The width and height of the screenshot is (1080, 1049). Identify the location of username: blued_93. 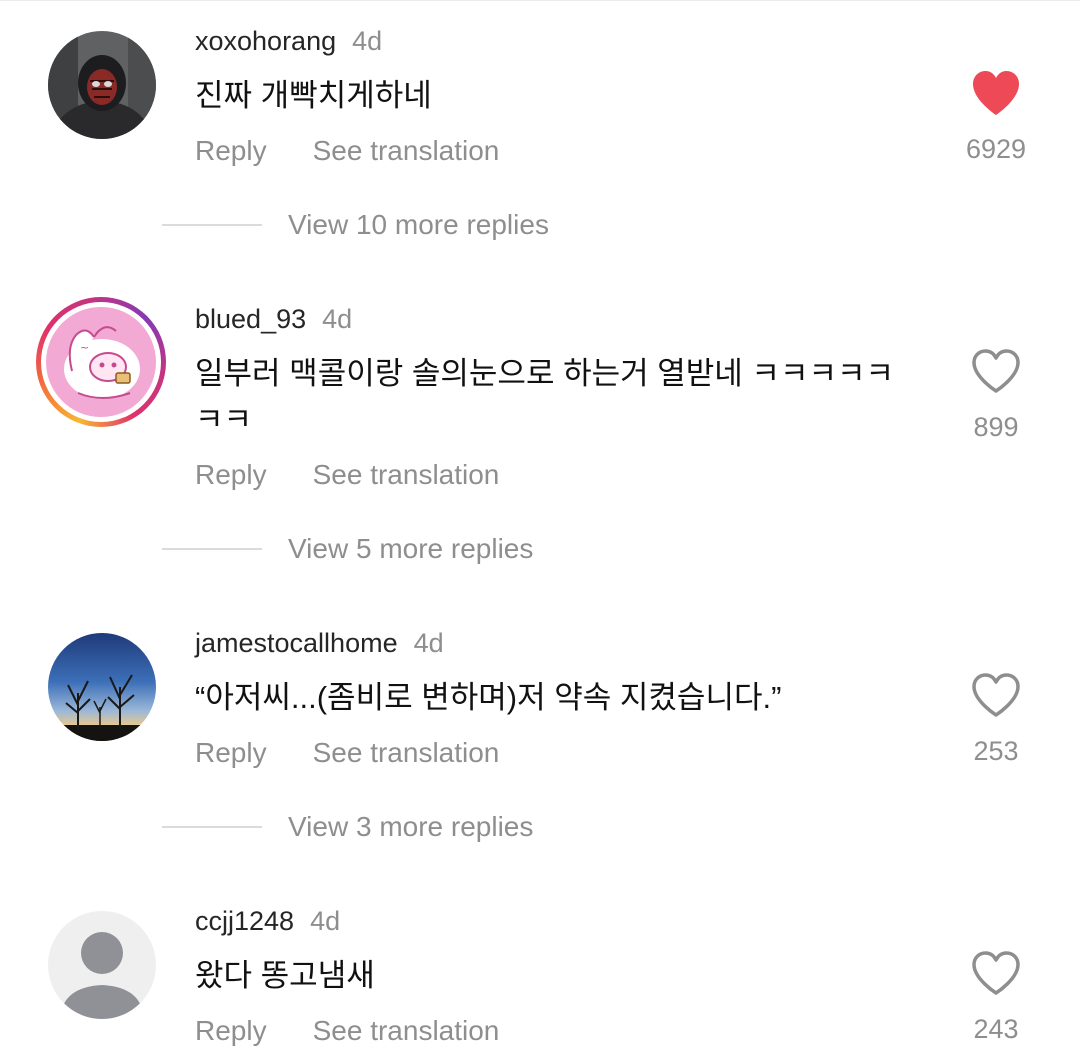
(250, 319).